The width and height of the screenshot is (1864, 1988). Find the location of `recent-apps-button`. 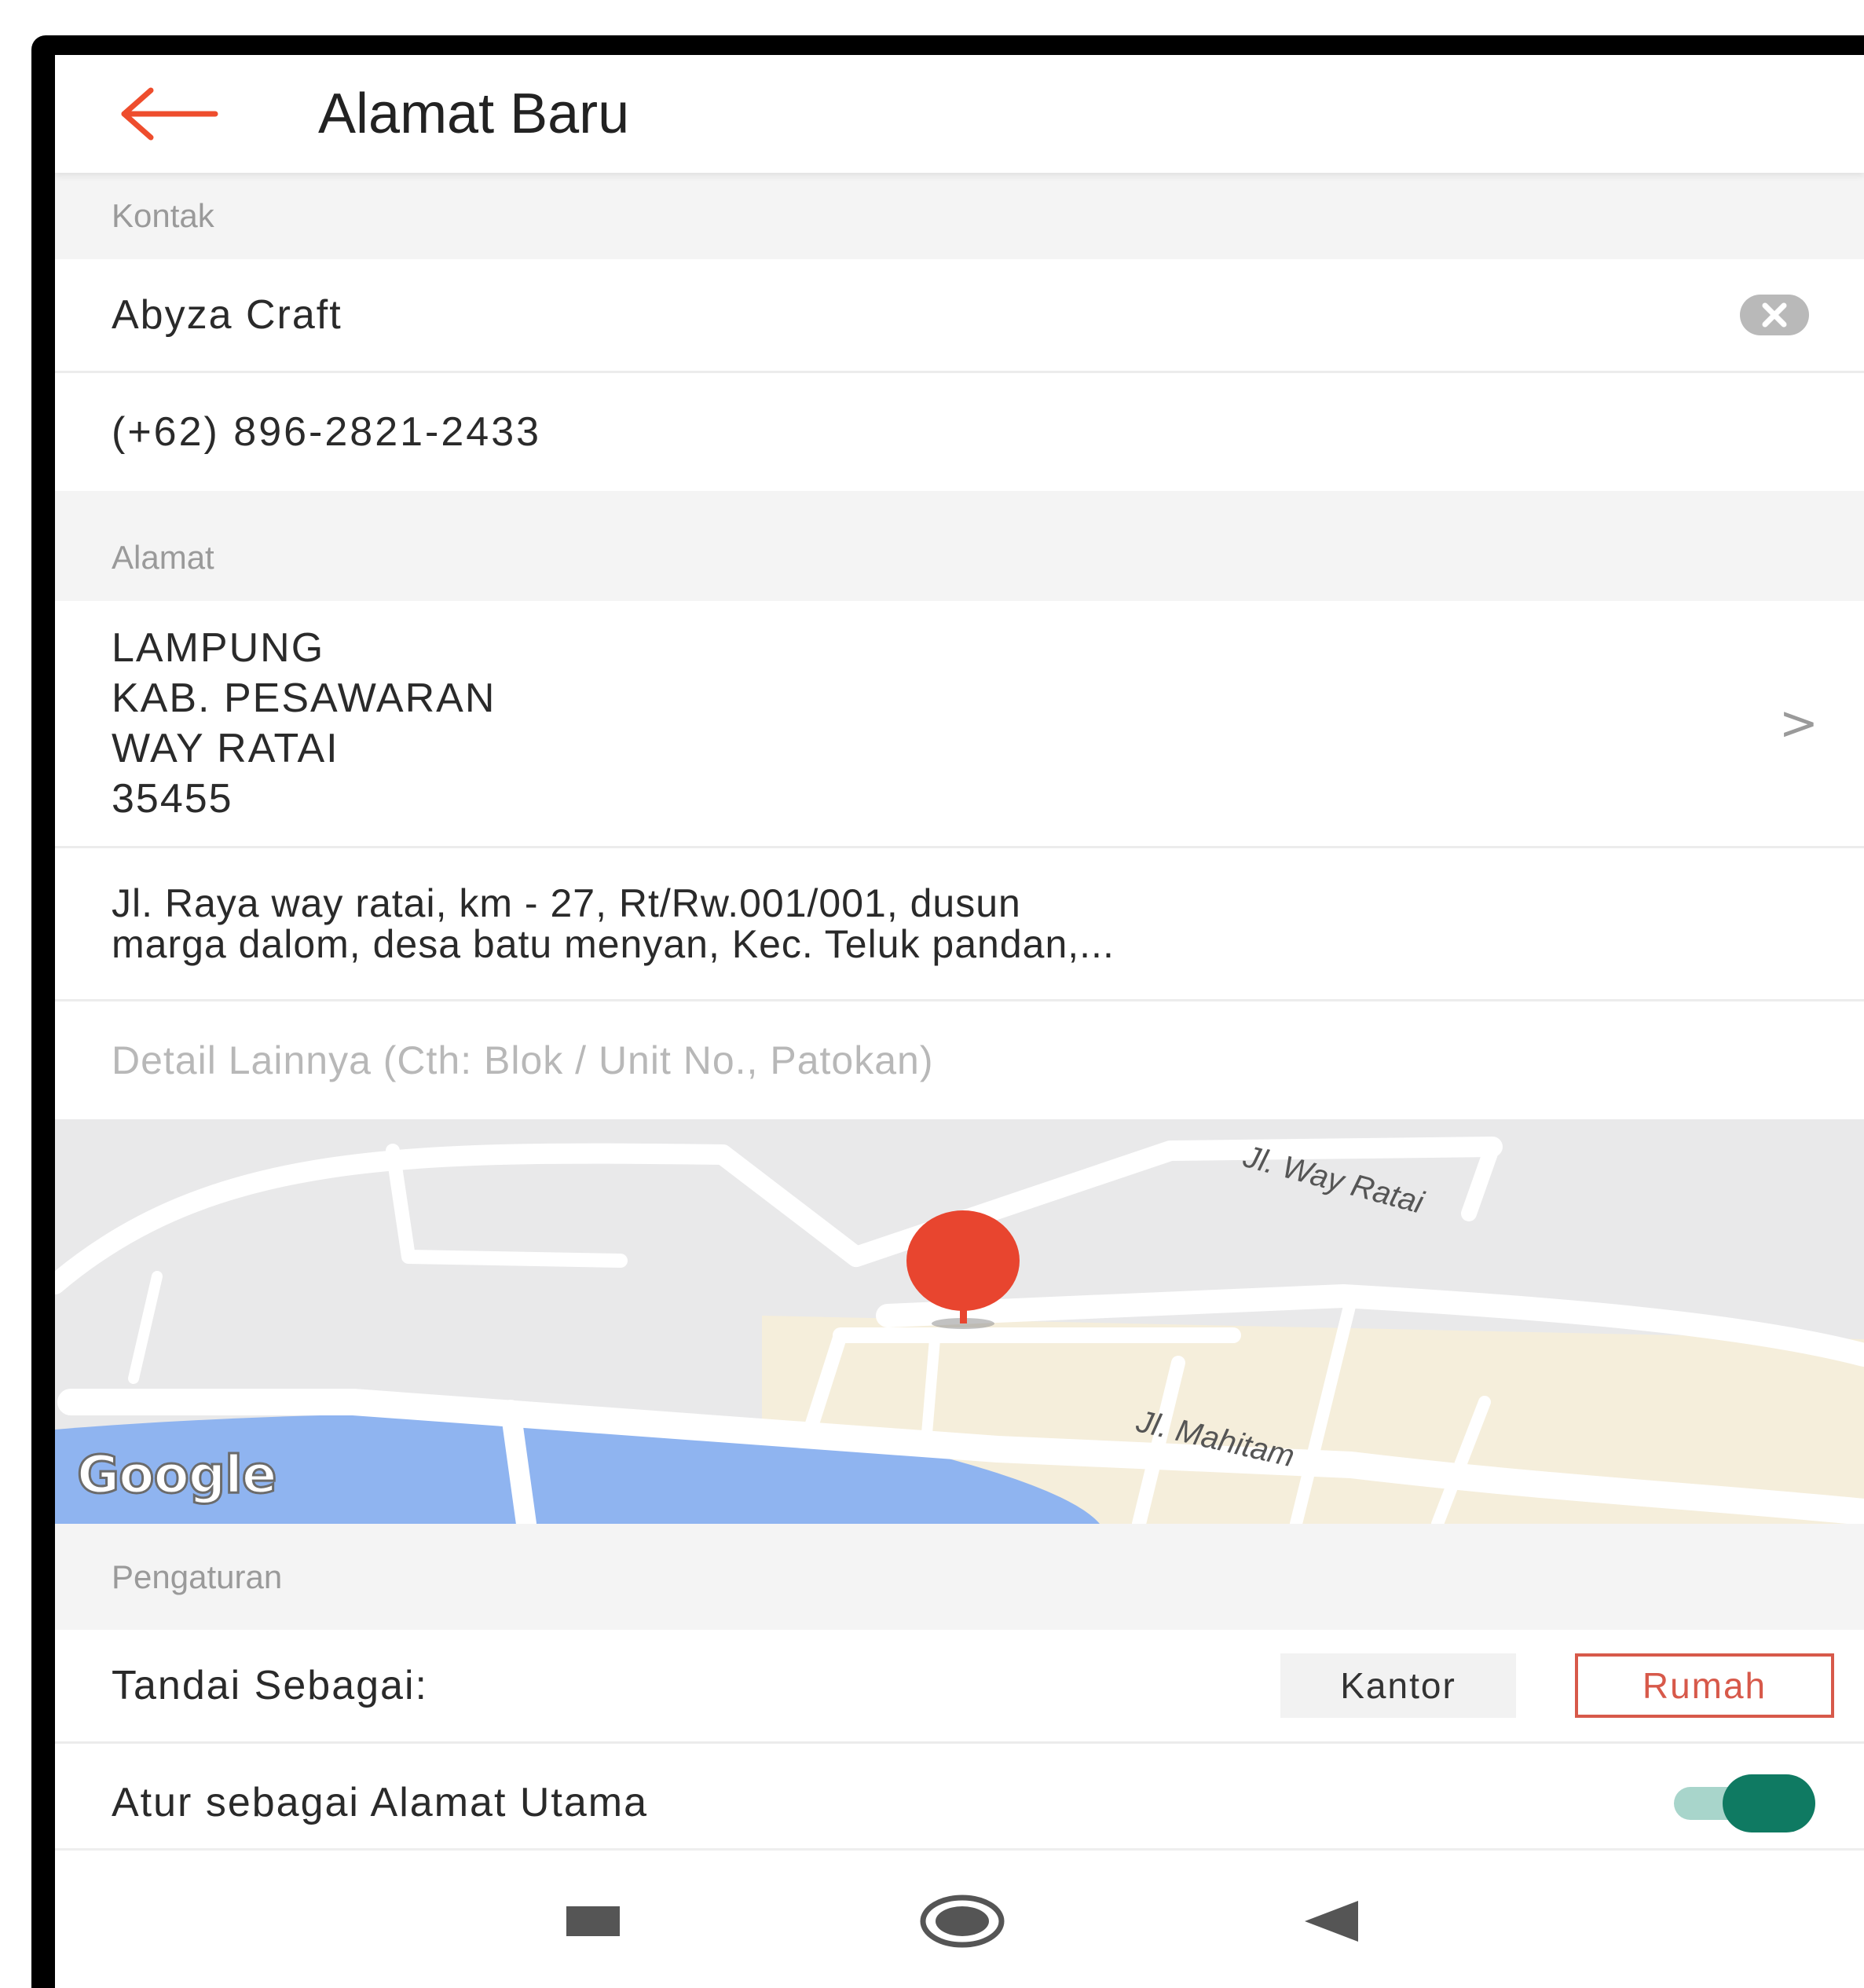

recent-apps-button is located at coordinates (593, 1922).